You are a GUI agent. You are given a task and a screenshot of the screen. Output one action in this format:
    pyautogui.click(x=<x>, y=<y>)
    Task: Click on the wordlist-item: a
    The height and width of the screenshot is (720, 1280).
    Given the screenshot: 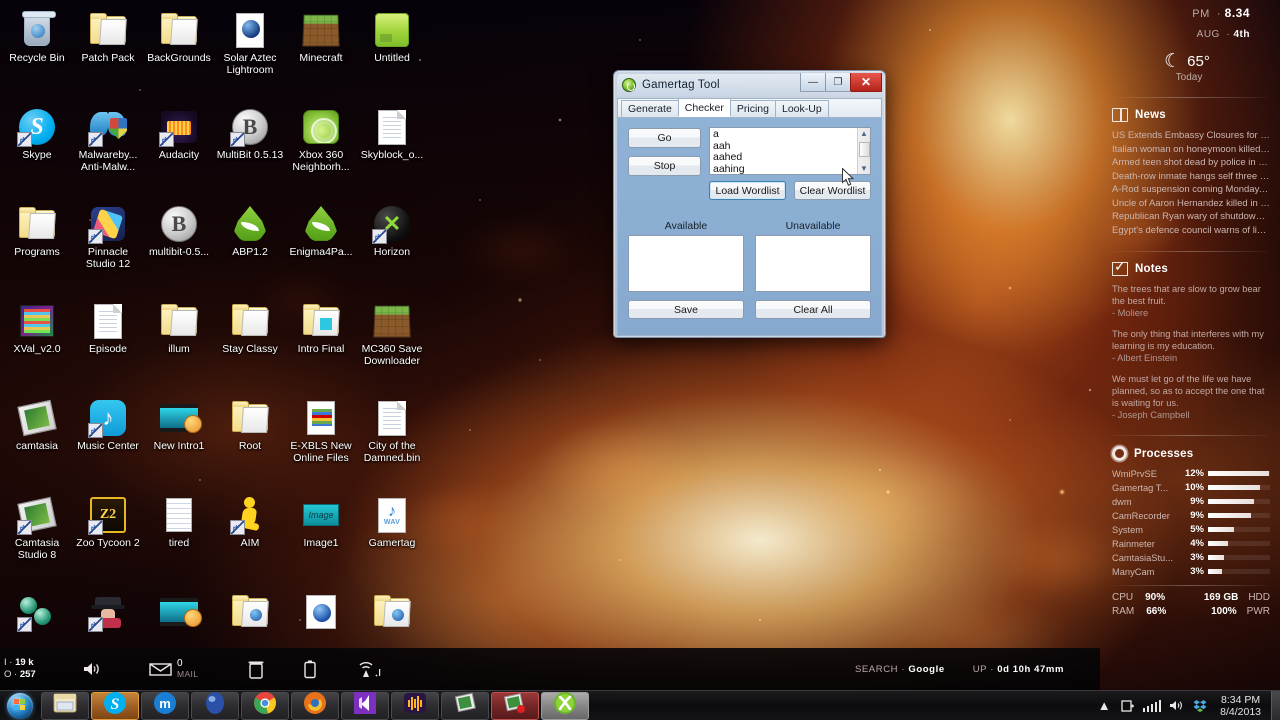 What is the action you would take?
    pyautogui.click(x=790, y=134)
    